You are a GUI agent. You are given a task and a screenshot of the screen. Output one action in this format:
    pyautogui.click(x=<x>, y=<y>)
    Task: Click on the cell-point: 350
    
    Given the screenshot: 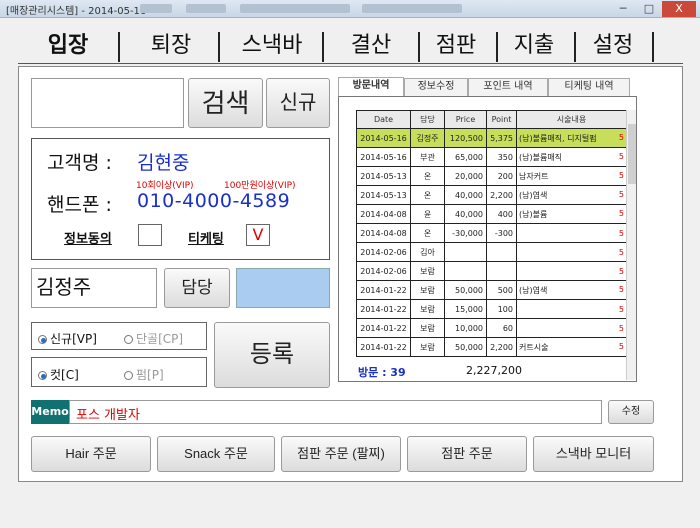 What is the action you would take?
    pyautogui.click(x=501, y=157)
    